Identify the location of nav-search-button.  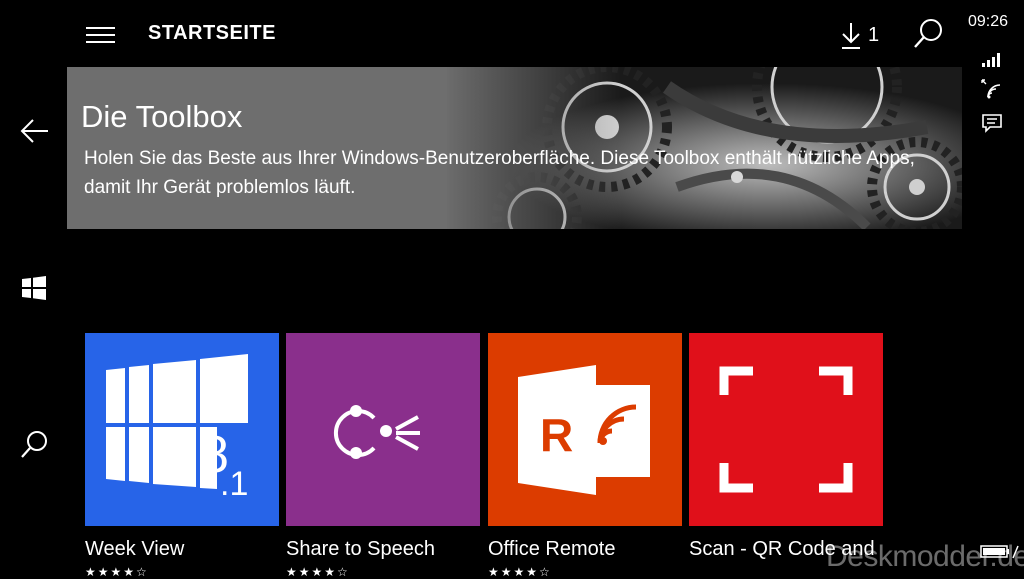
(34, 444).